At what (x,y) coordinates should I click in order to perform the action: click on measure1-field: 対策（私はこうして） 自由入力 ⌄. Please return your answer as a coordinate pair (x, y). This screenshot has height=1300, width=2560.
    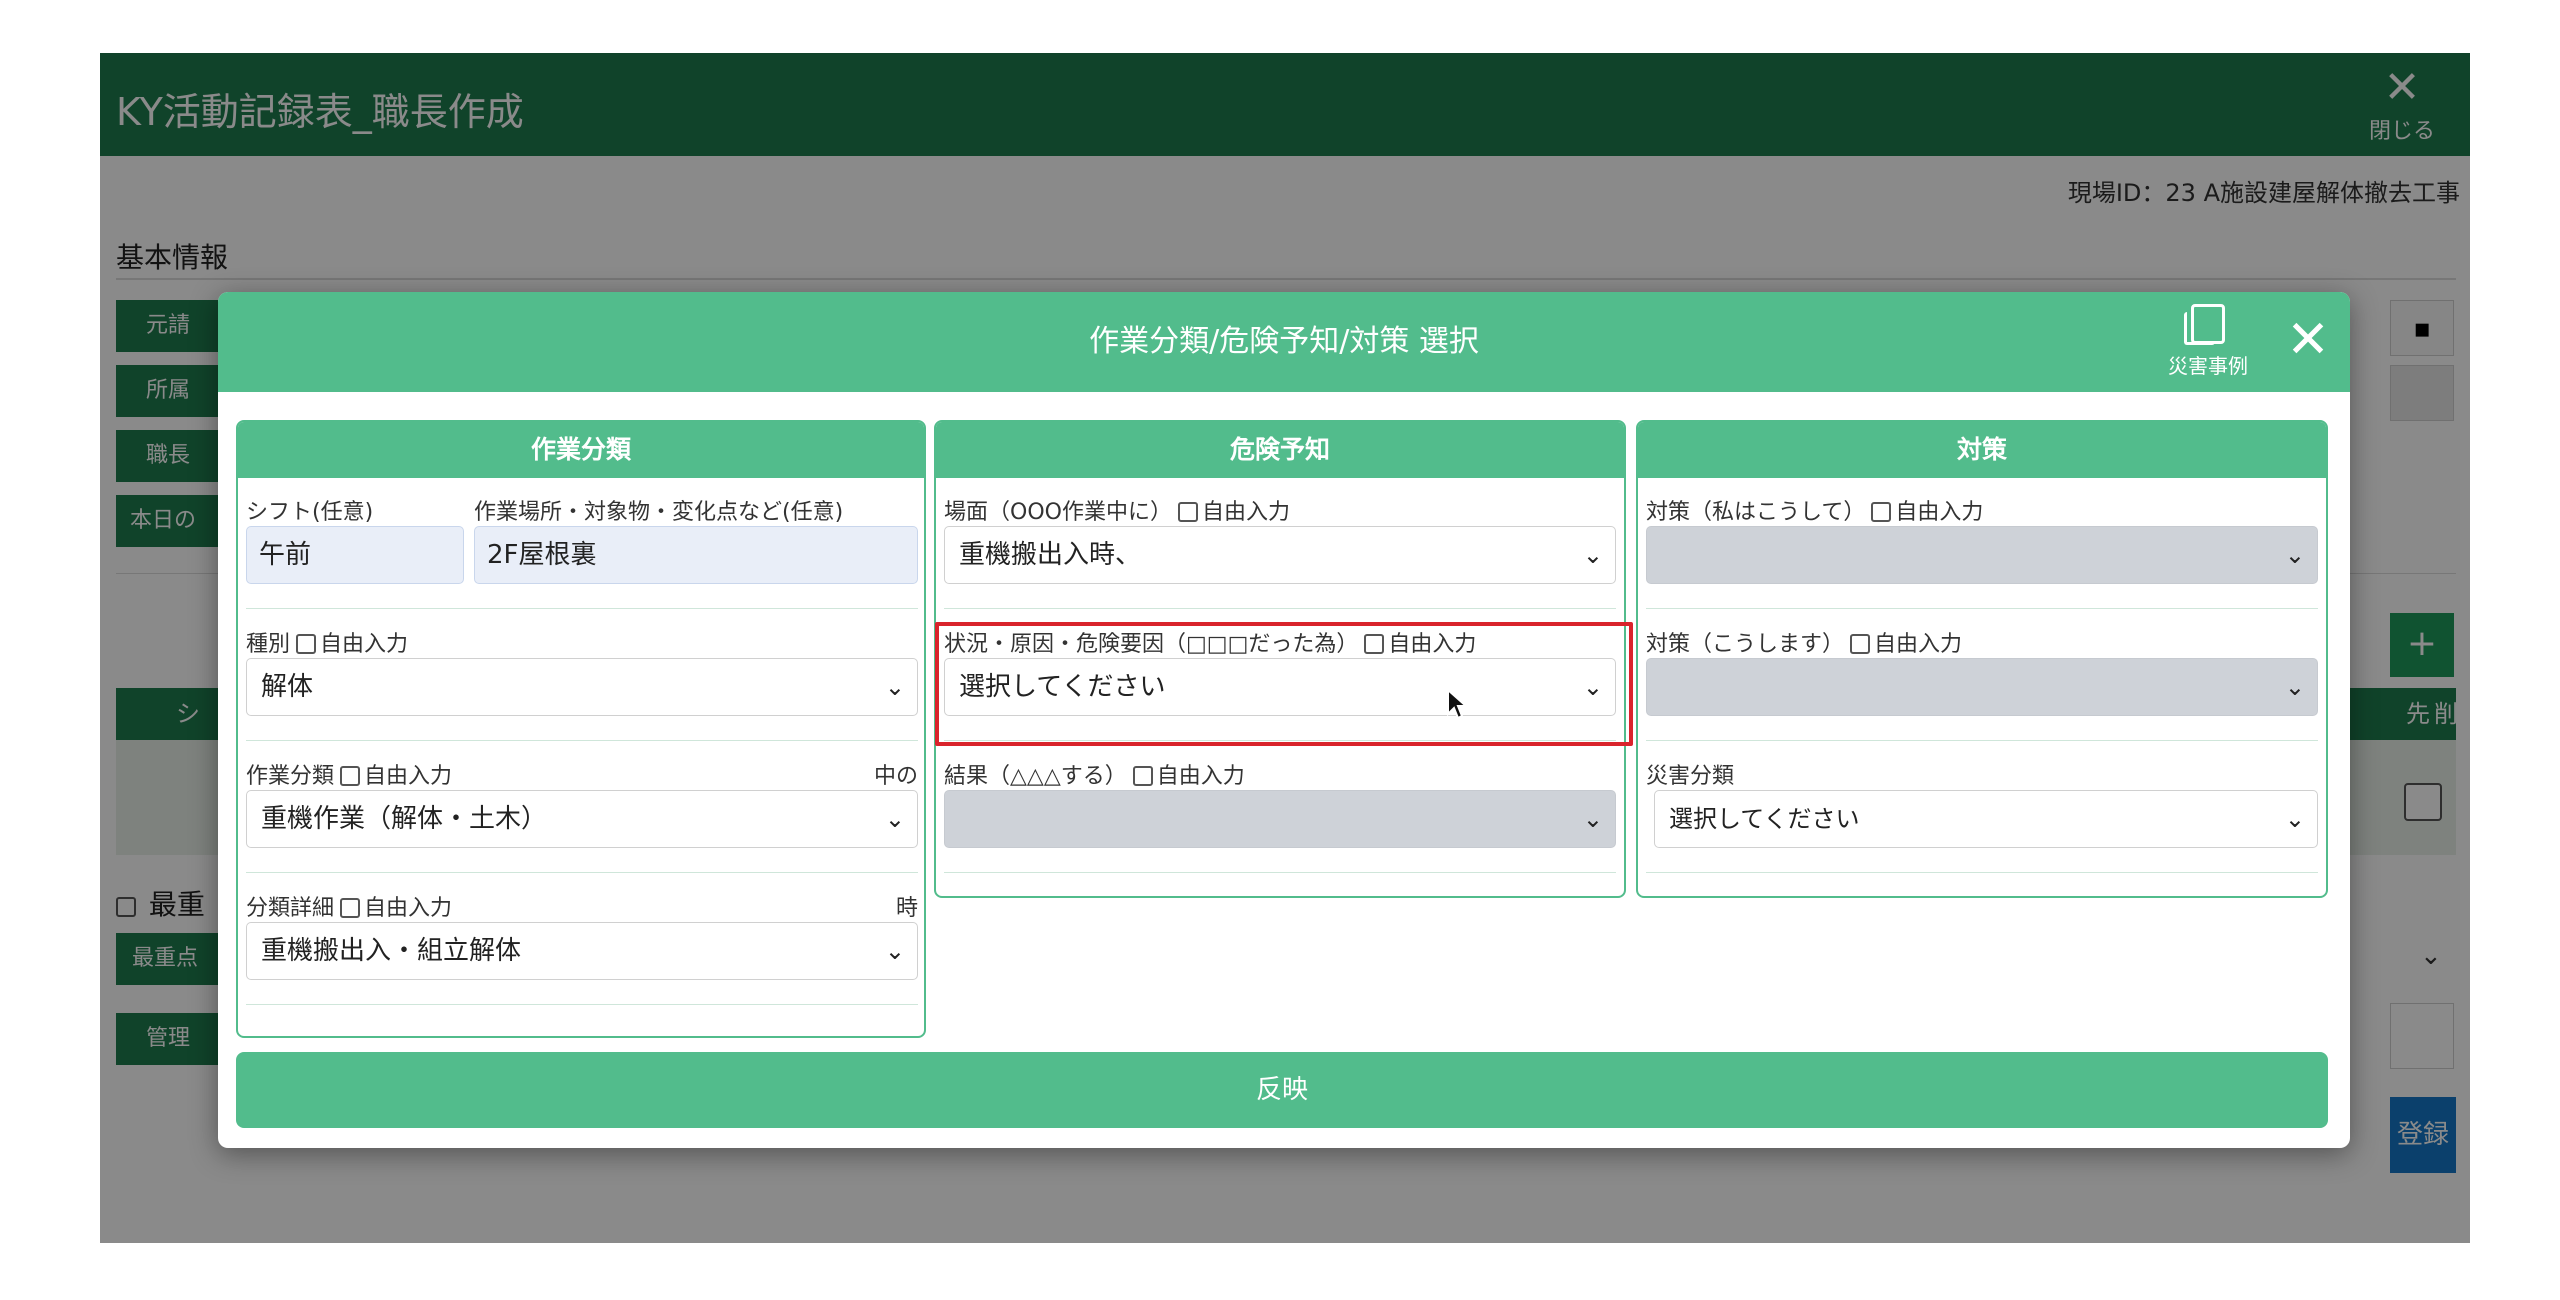
    Looking at the image, I should click on (1982, 544).